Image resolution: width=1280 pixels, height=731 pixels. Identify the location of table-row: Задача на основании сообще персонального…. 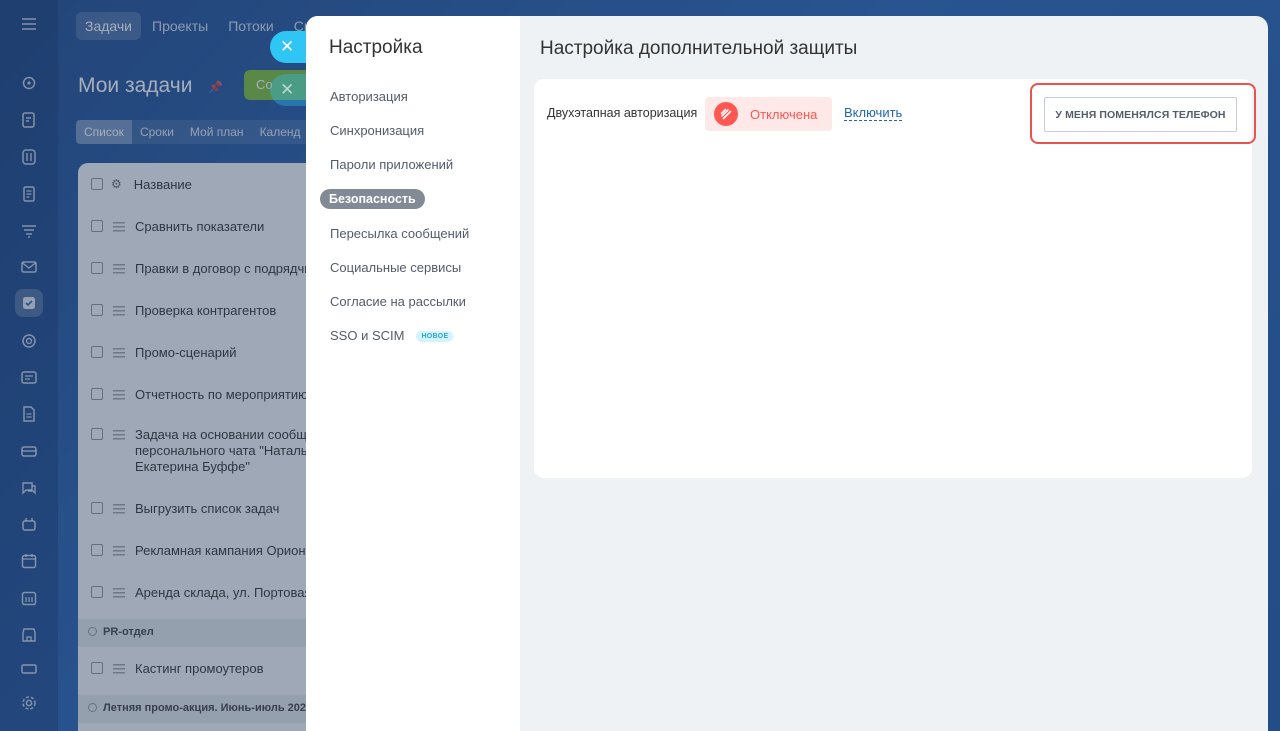
(208, 451).